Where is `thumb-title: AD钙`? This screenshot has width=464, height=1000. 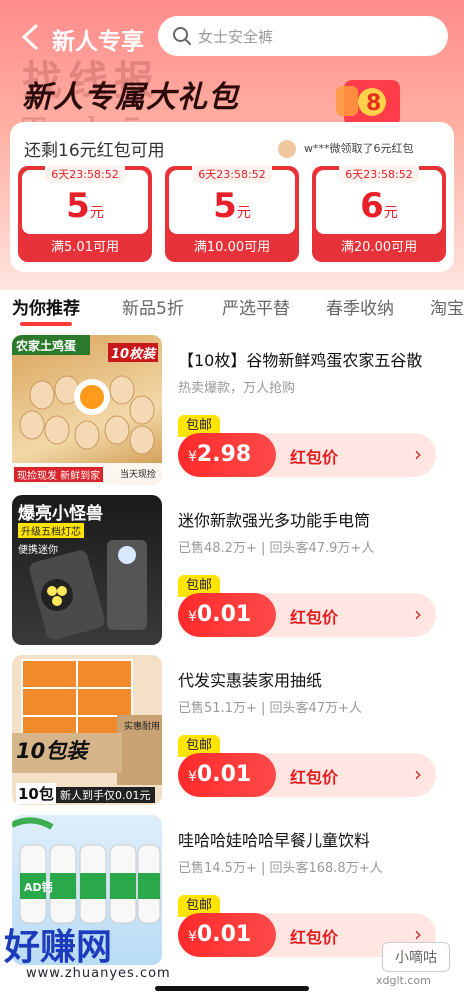 thumb-title: AD钙 is located at coordinates (38, 887).